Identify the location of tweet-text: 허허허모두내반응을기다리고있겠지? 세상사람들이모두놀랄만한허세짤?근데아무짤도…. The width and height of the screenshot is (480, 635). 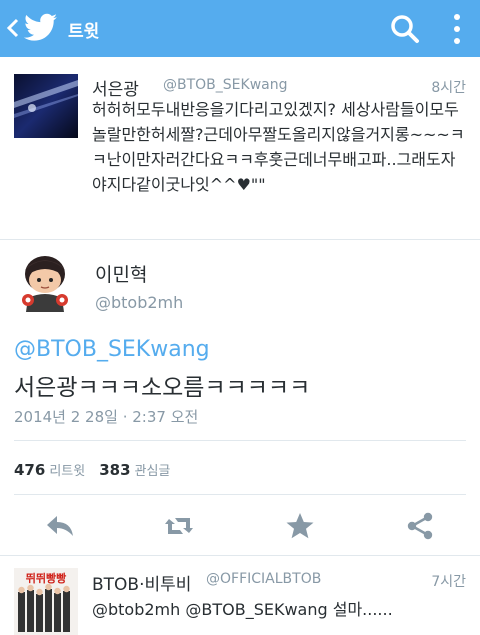
(278, 147).